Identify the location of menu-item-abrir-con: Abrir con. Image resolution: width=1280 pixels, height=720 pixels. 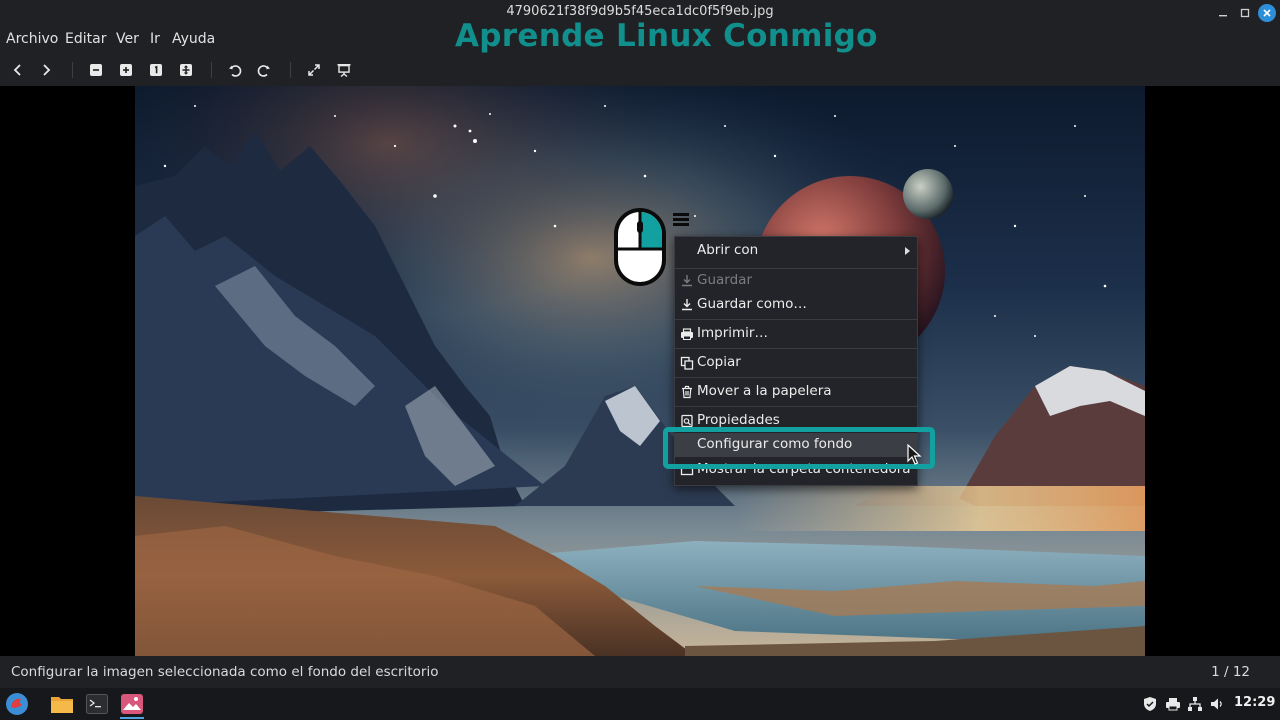
(796, 251).